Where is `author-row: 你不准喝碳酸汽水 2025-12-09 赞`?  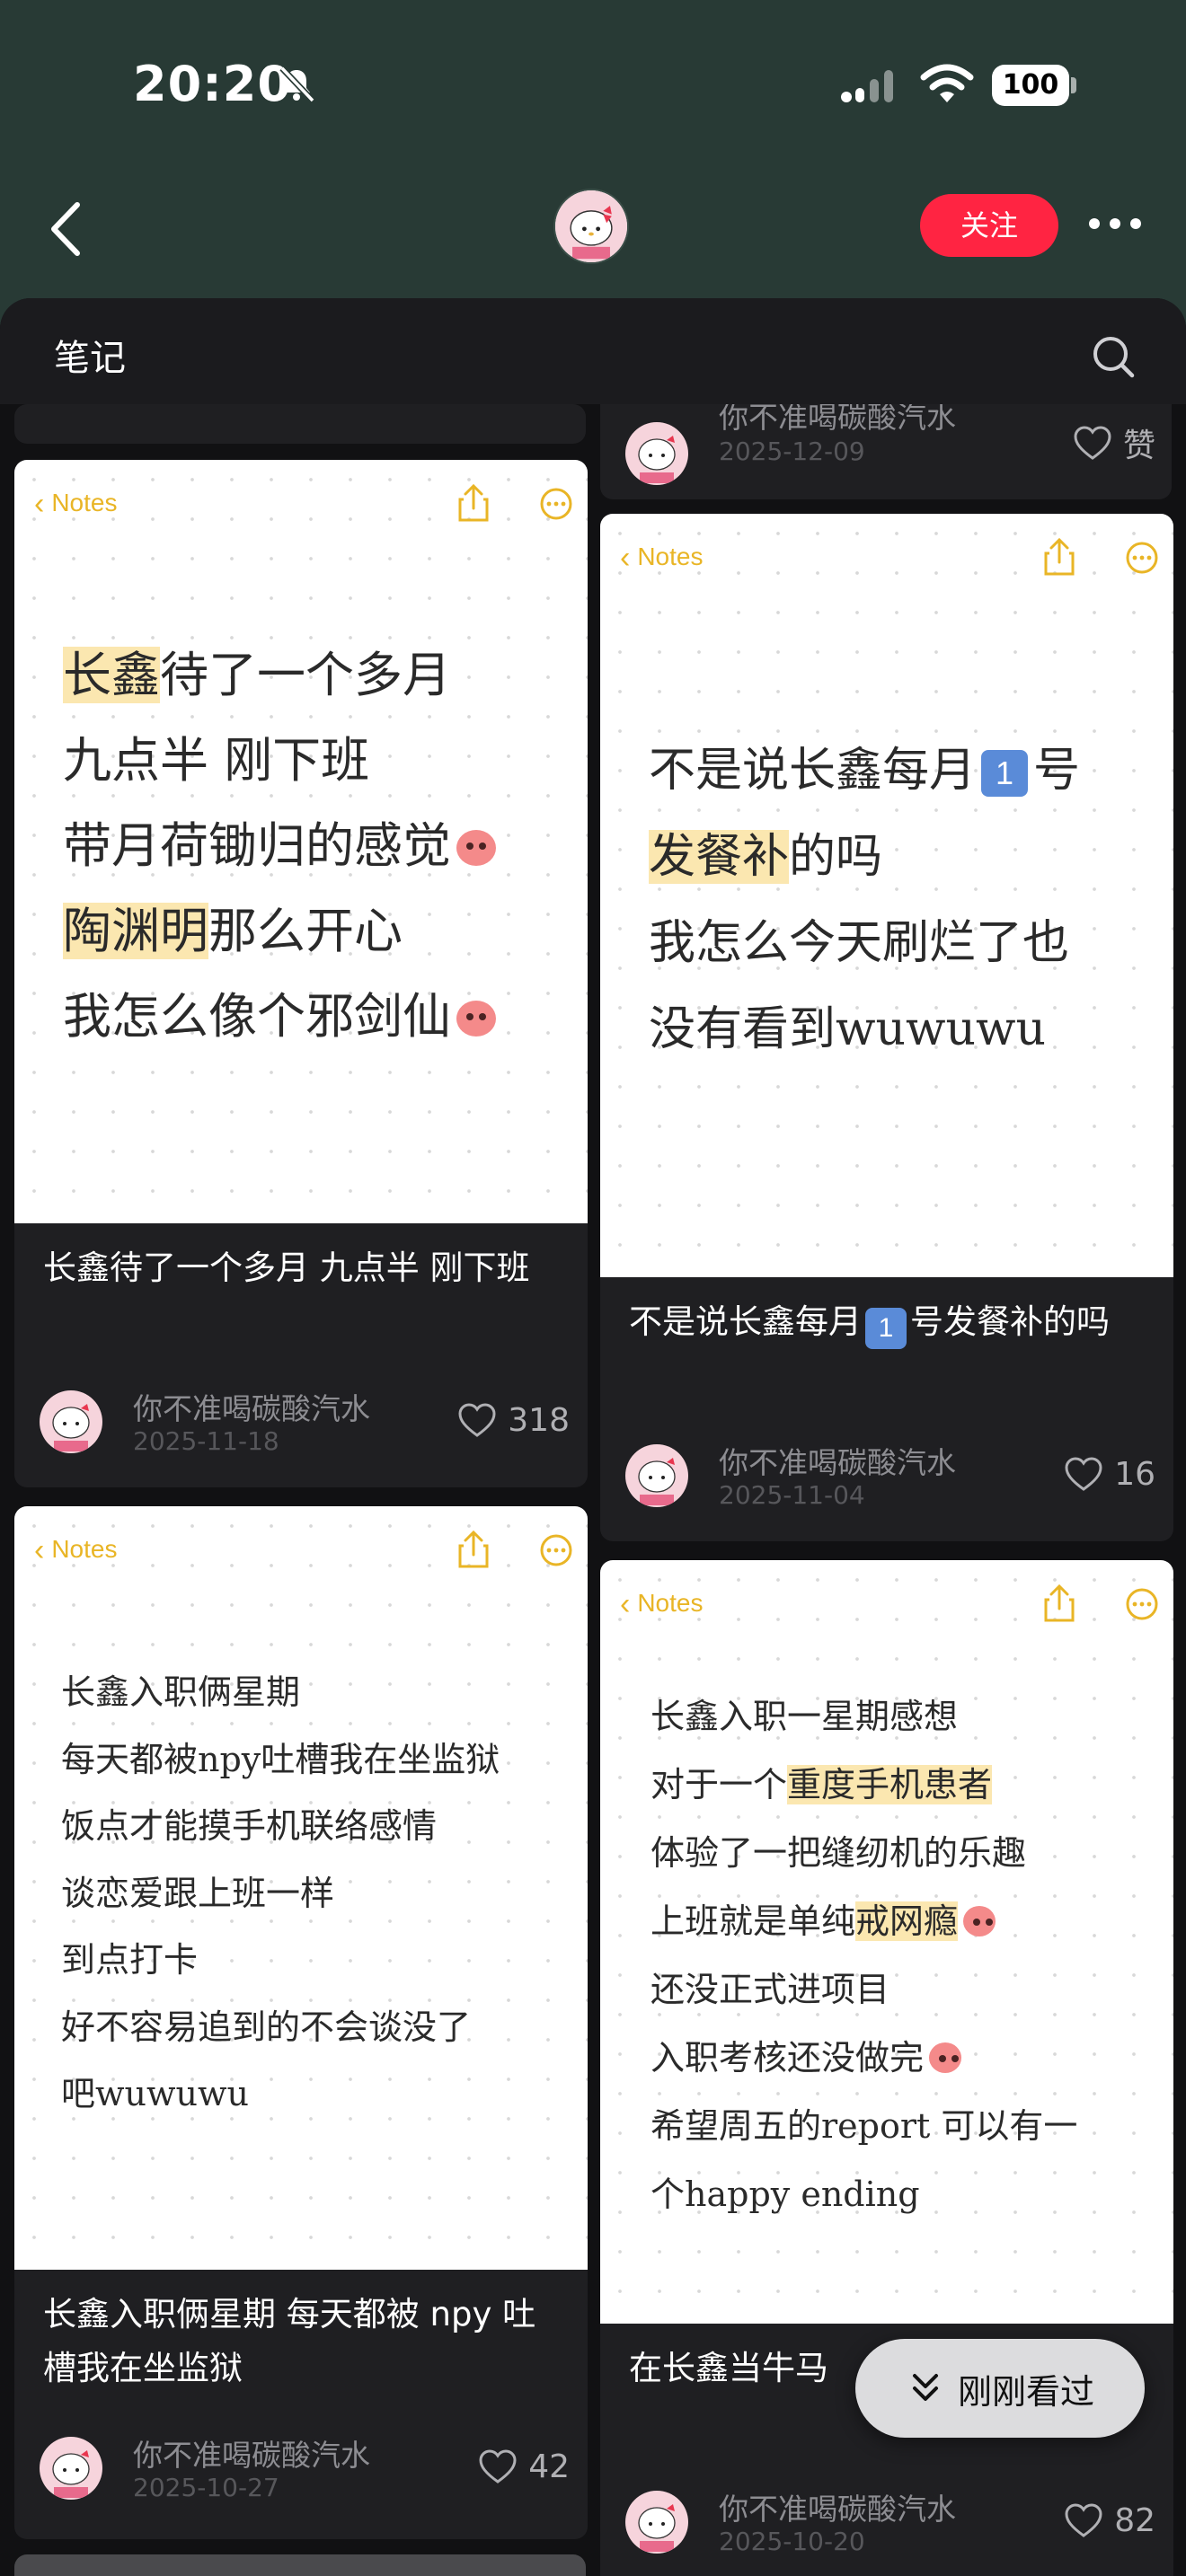 author-row: 你不准喝碳酸汽水 2025-12-09 赞 is located at coordinates (890, 442).